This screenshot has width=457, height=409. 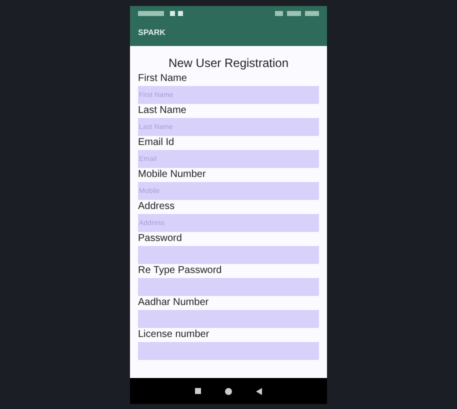 I want to click on field-label: First Name, so click(x=163, y=79).